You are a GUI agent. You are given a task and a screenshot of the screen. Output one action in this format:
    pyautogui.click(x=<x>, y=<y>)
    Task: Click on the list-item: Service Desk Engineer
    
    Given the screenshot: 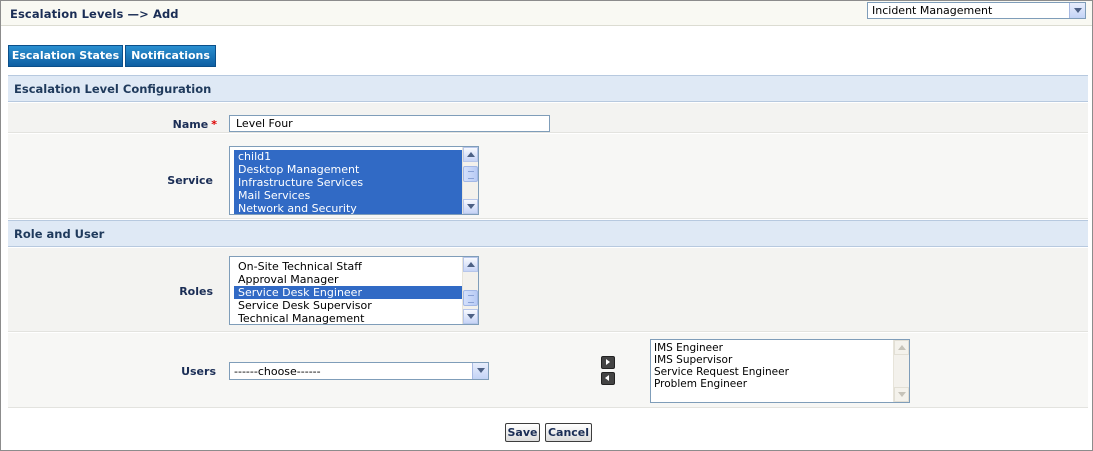 What is the action you would take?
    pyautogui.click(x=348, y=292)
    